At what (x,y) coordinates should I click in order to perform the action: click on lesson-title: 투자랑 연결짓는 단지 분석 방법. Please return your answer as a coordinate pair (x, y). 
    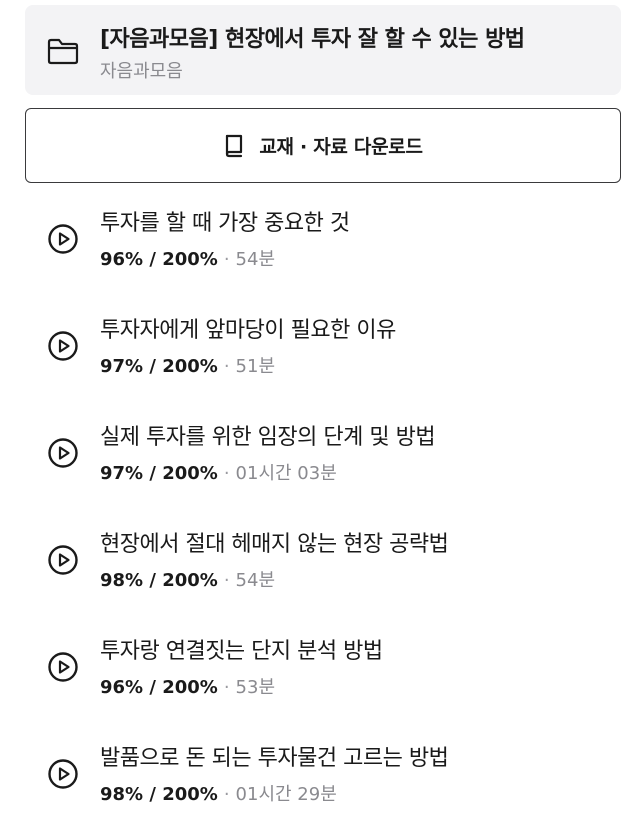
    Looking at the image, I should click on (241, 651).